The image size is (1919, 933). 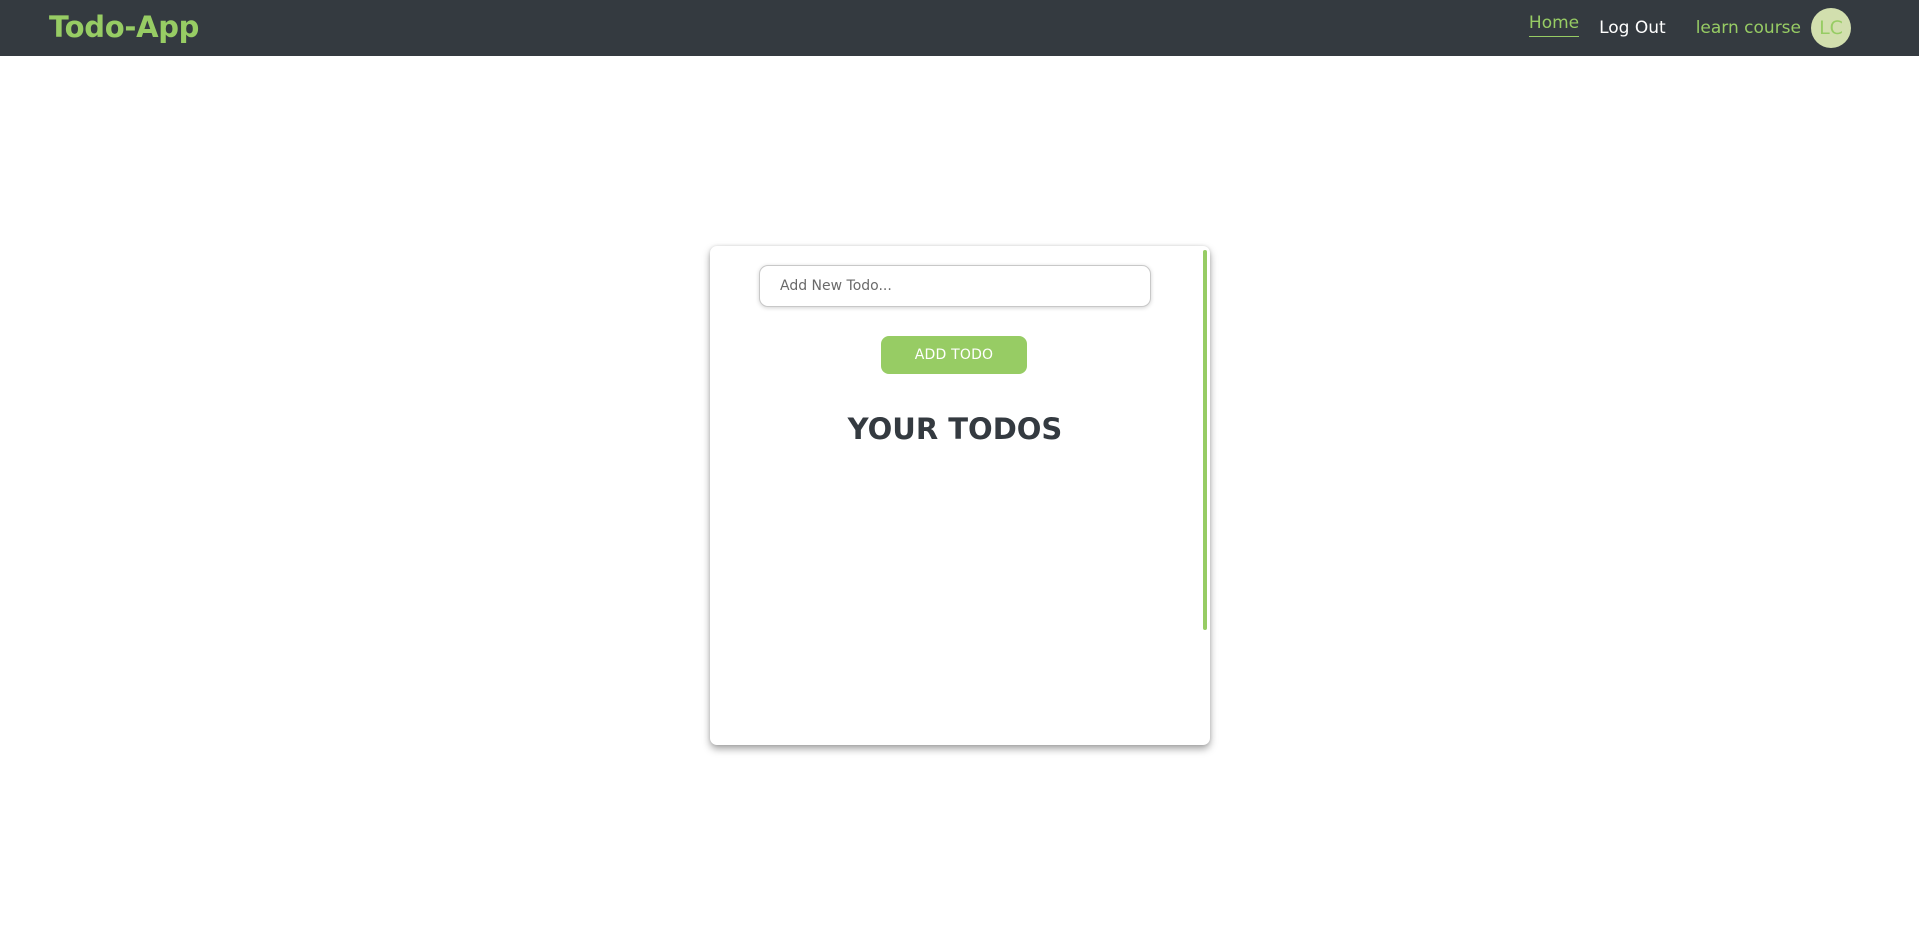 I want to click on brand-logo: Todo-App, so click(x=124, y=27).